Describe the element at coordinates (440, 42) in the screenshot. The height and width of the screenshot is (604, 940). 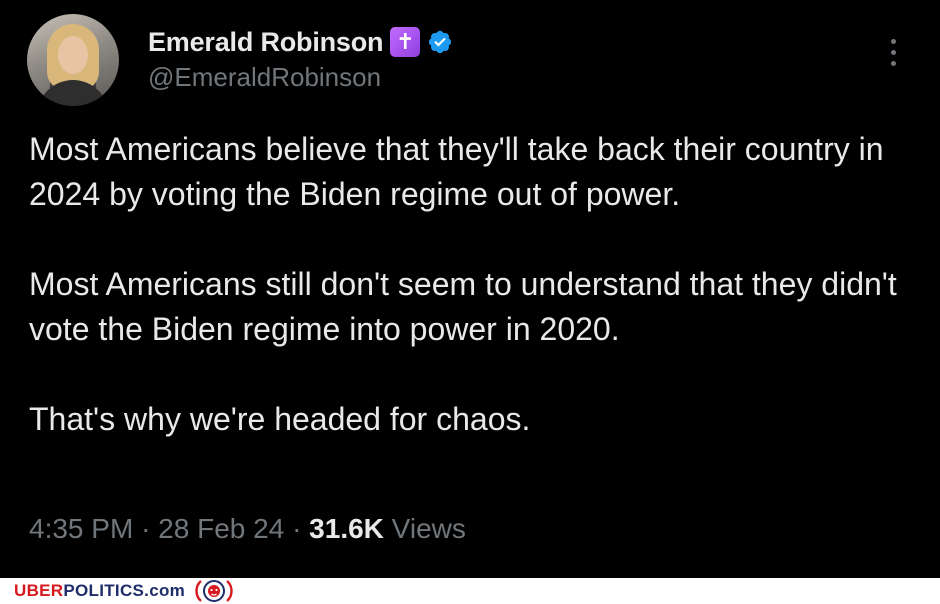
I see `verified-check-icon` at that location.